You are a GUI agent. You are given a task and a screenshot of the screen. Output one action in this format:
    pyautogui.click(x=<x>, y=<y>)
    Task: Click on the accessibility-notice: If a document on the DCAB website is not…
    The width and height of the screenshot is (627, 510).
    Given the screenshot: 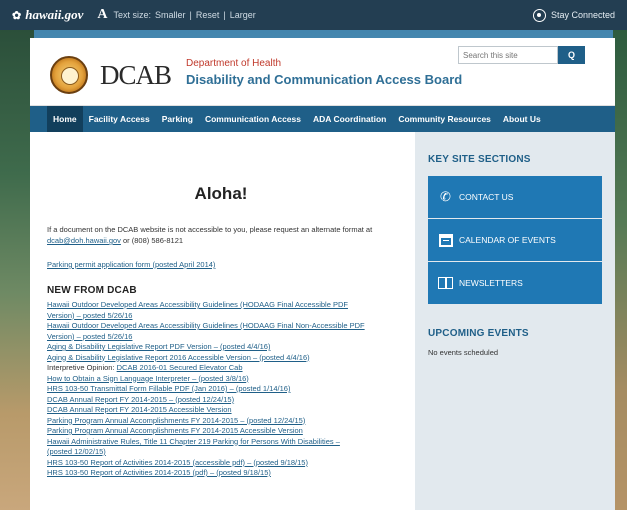 What is the action you would take?
    pyautogui.click(x=227, y=235)
    